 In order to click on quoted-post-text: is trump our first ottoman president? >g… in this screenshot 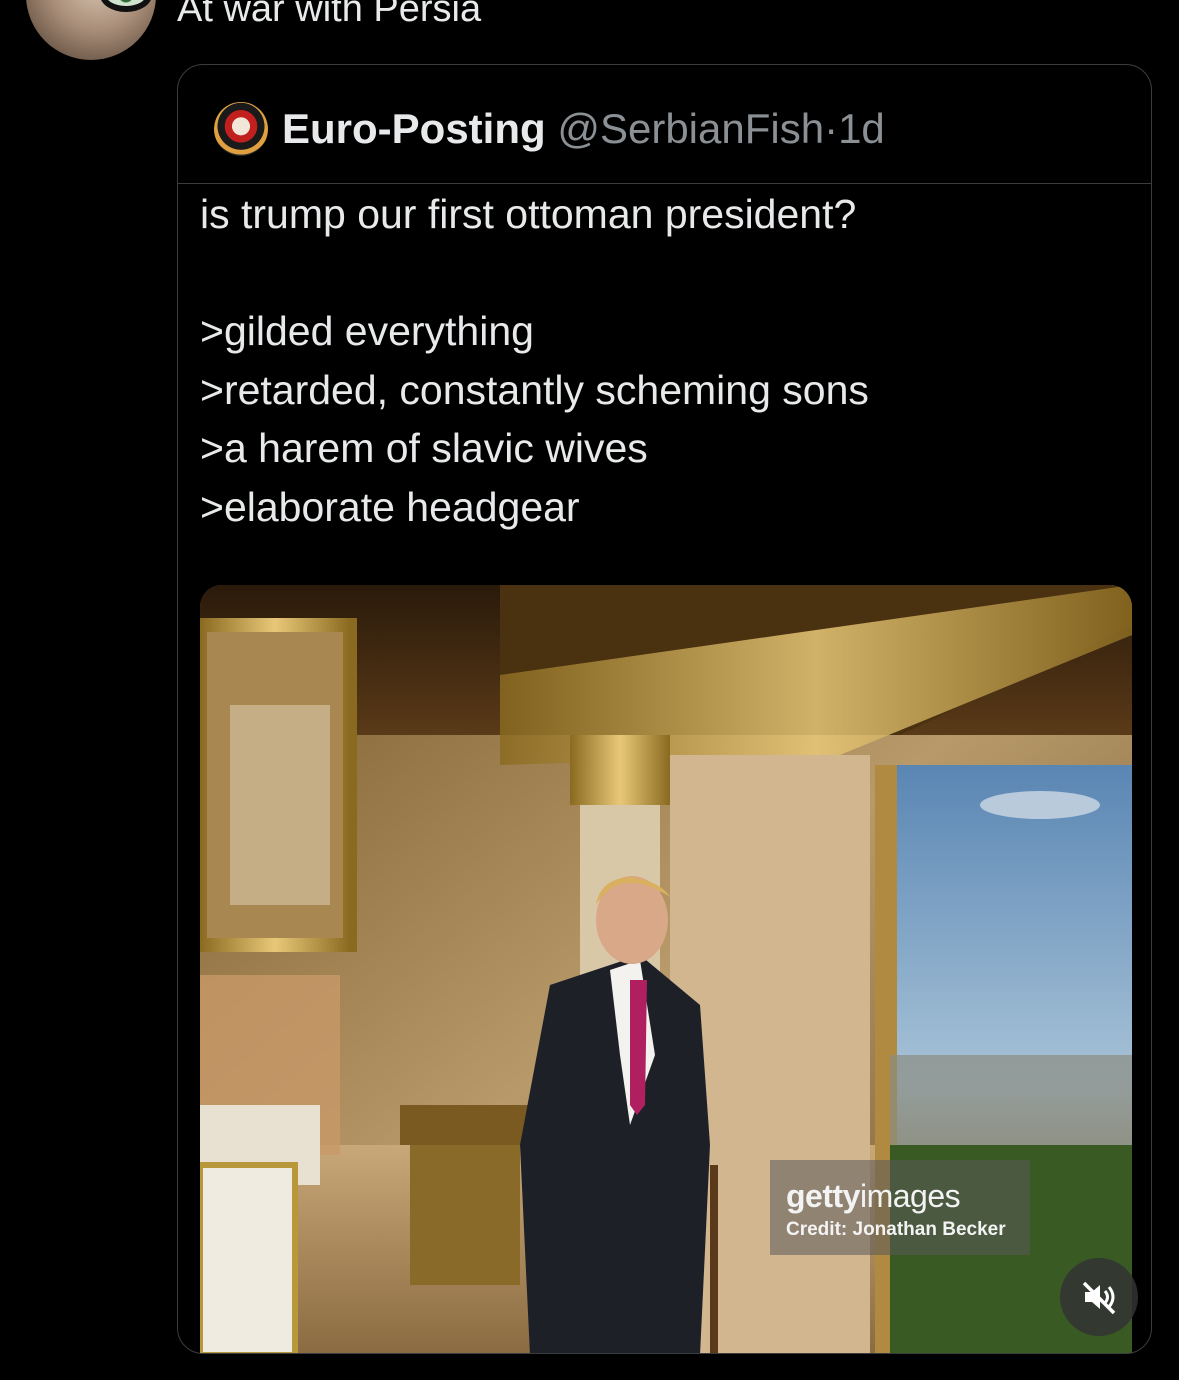, I will do `click(534, 360)`.